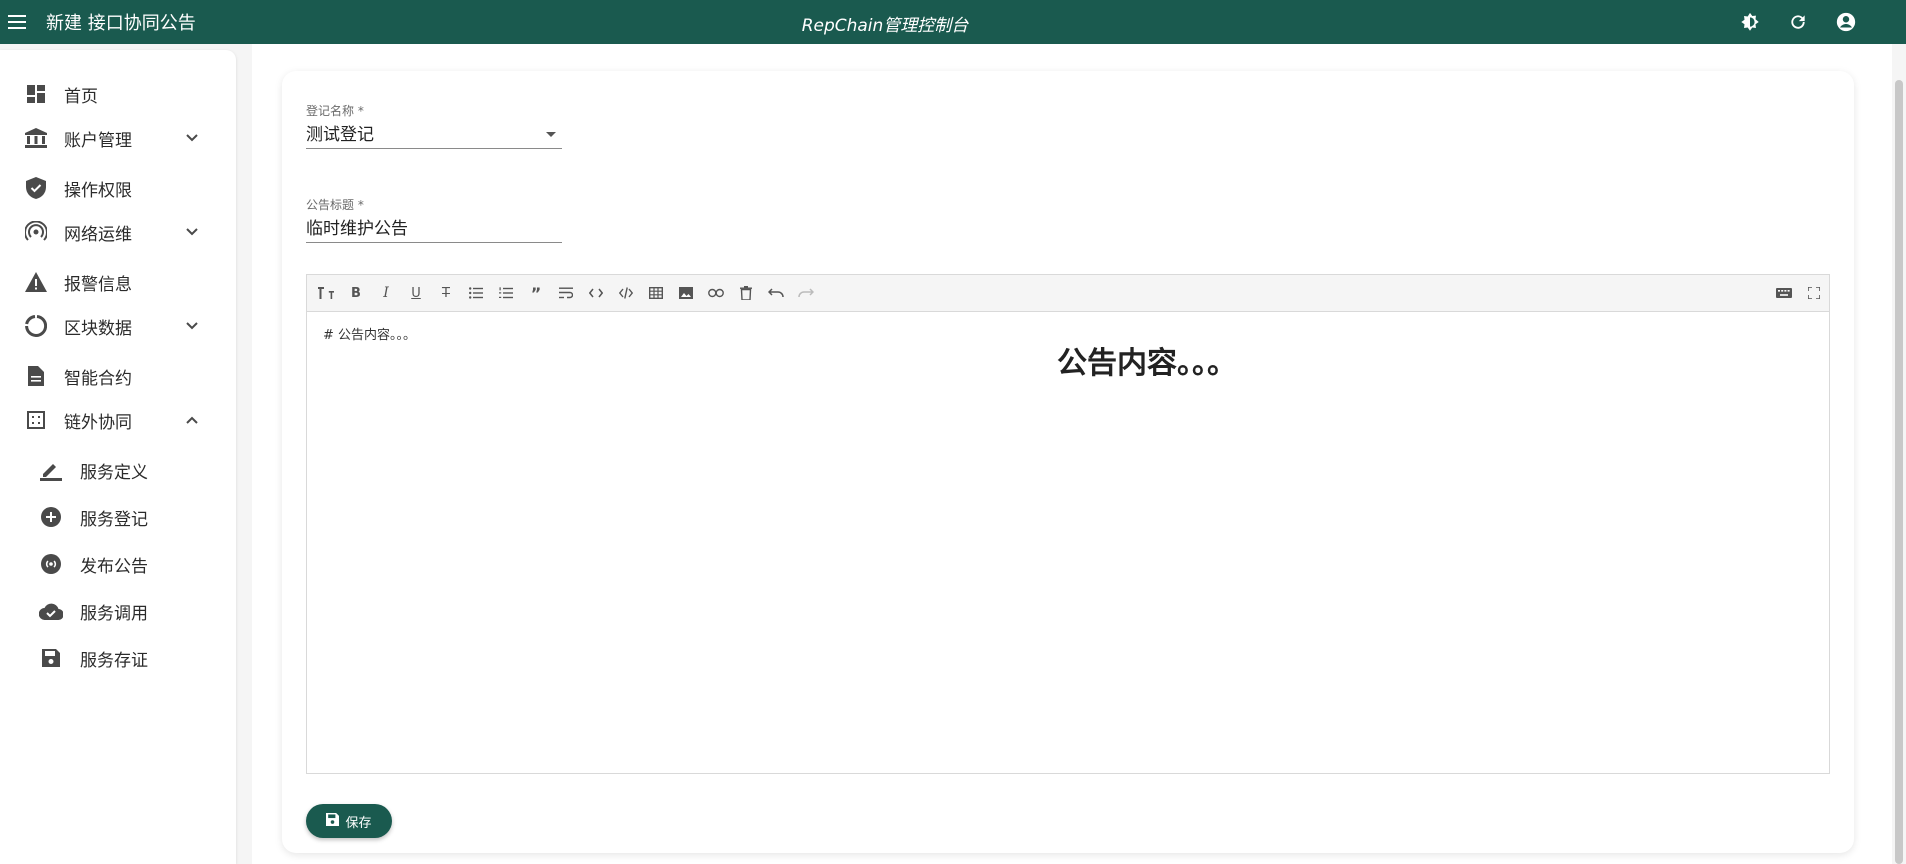 This screenshot has height=864, width=1906. I want to click on editor-source-text: # 公告内容。。。, so click(369, 333).